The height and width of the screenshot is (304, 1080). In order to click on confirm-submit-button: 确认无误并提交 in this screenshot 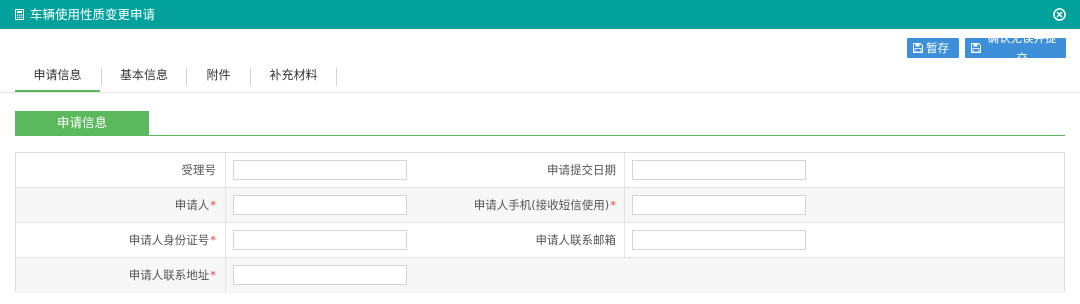, I will do `click(1015, 48)`.